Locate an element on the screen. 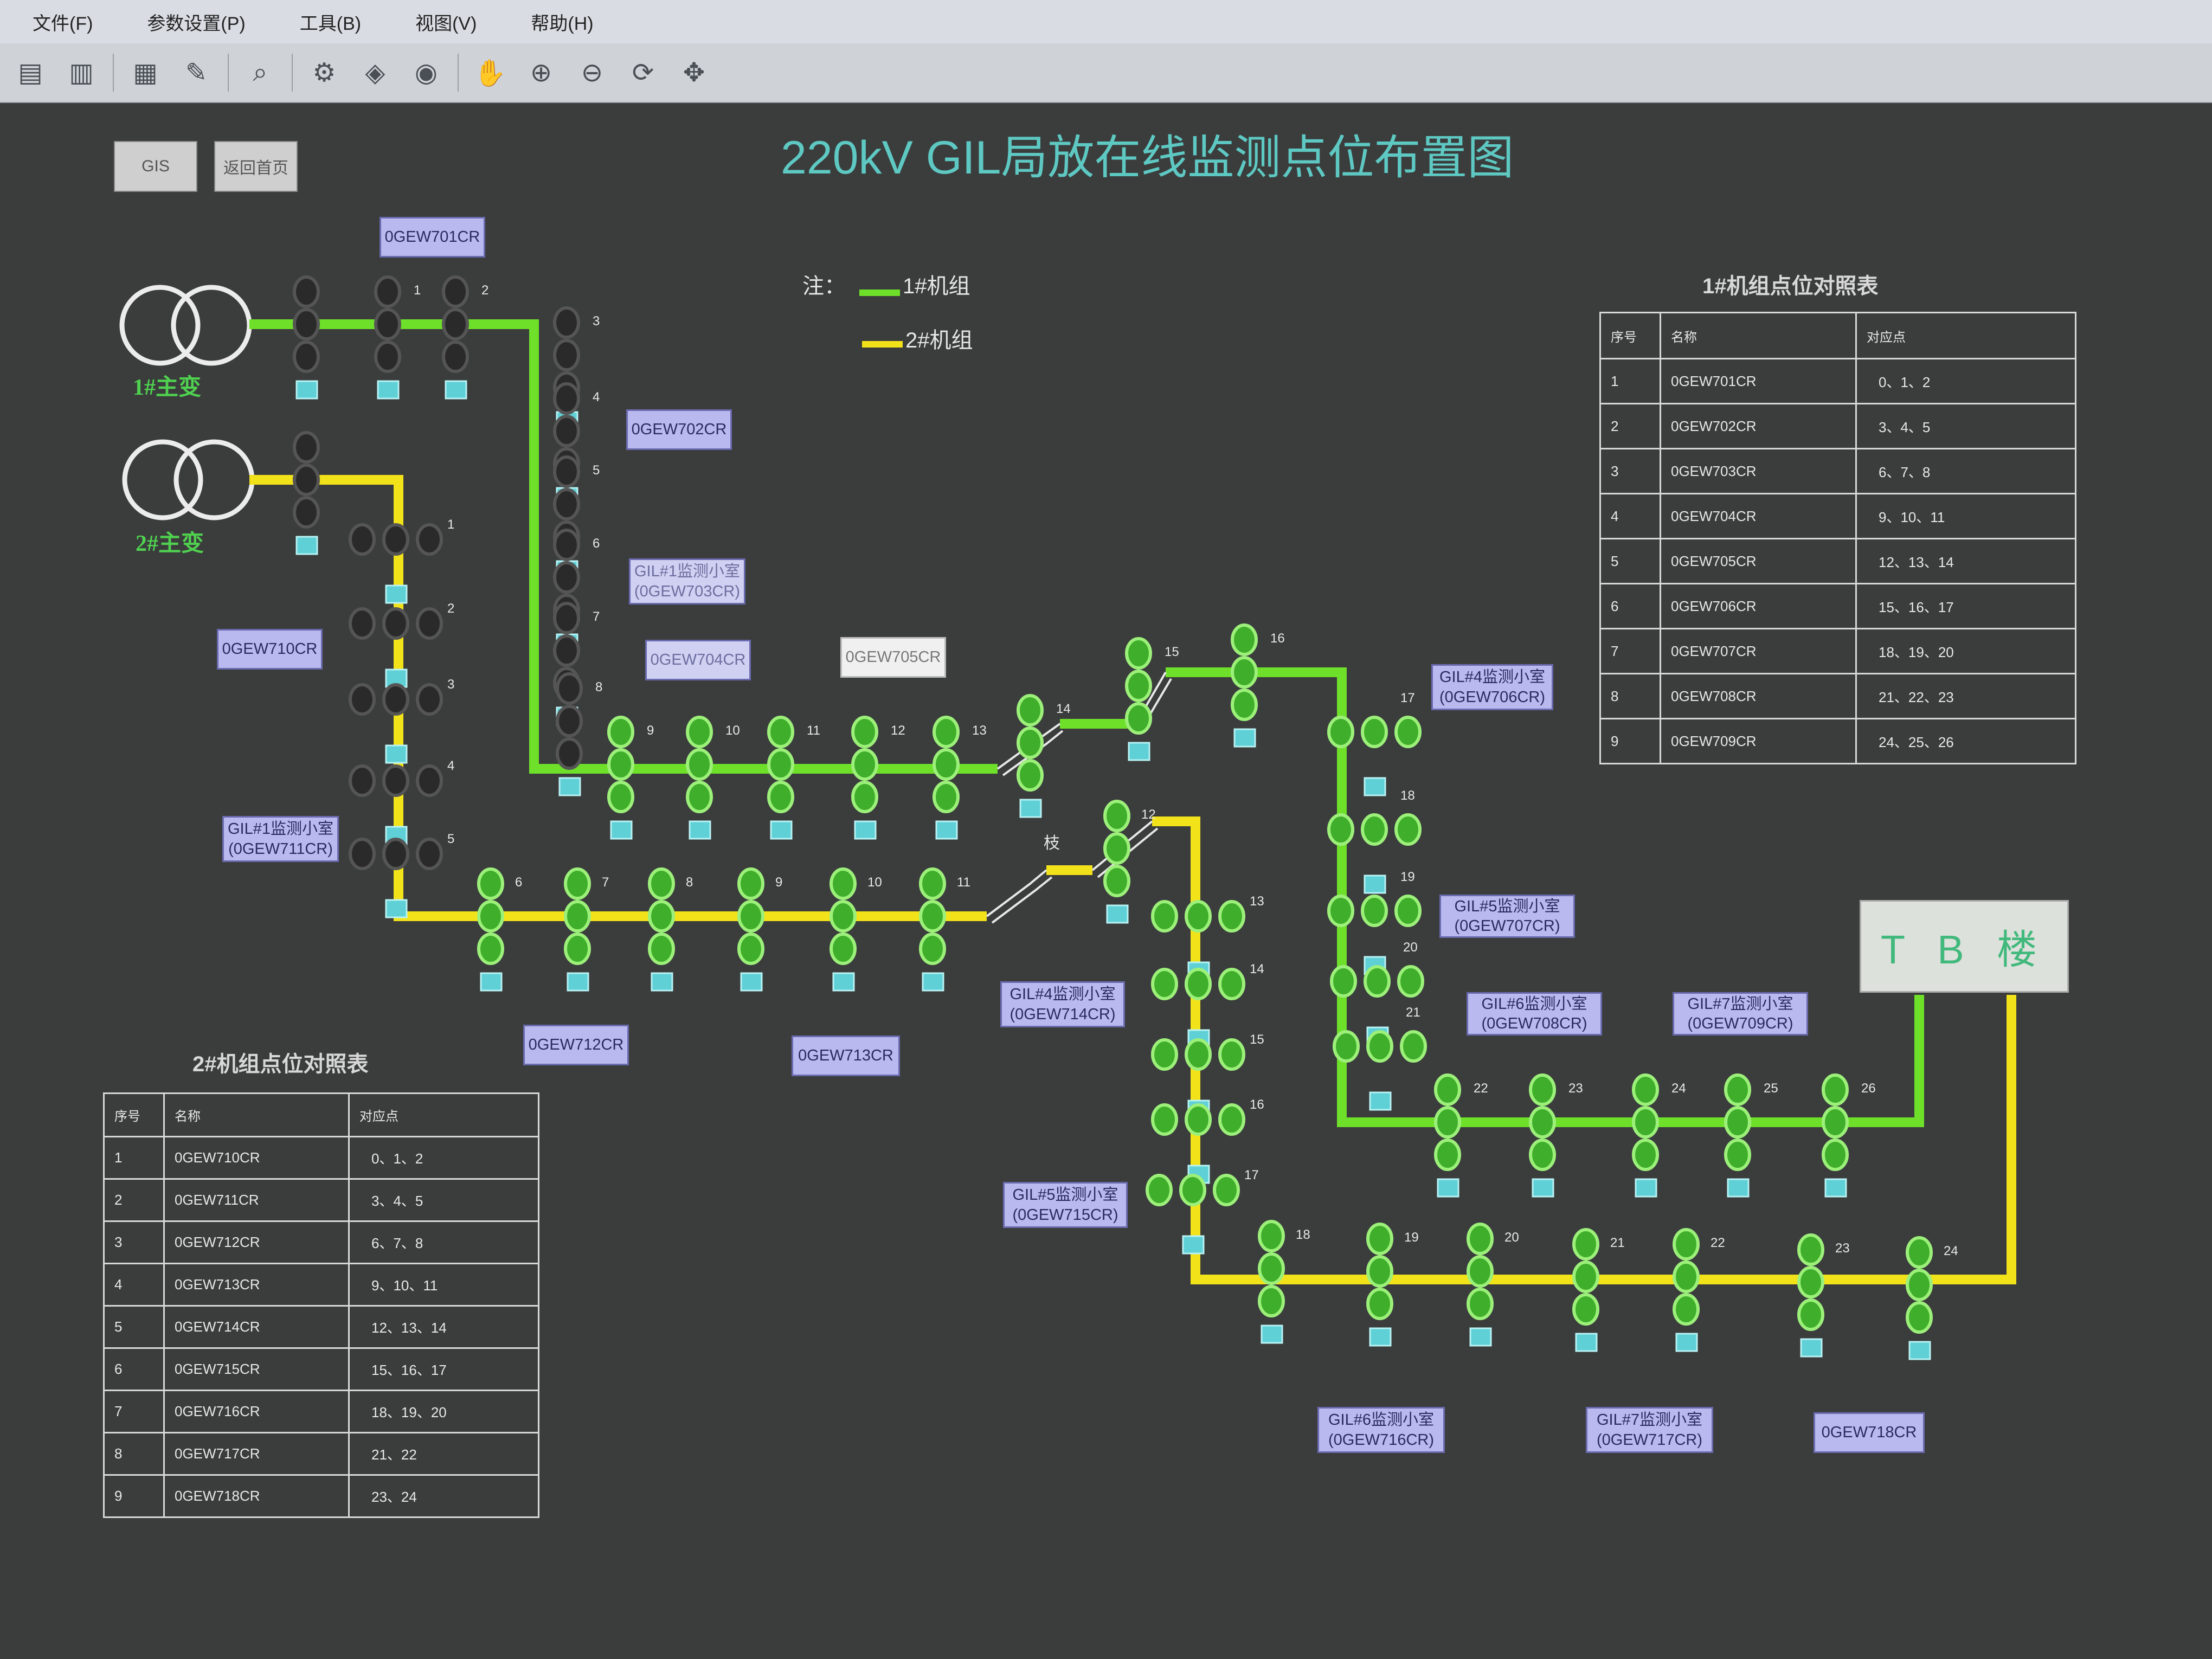 Image resolution: width=2212 pixels, height=1659 pixels. device-0gew707cr: GIL#5监测小室 (0GEW707CR) is located at coordinates (1507, 916).